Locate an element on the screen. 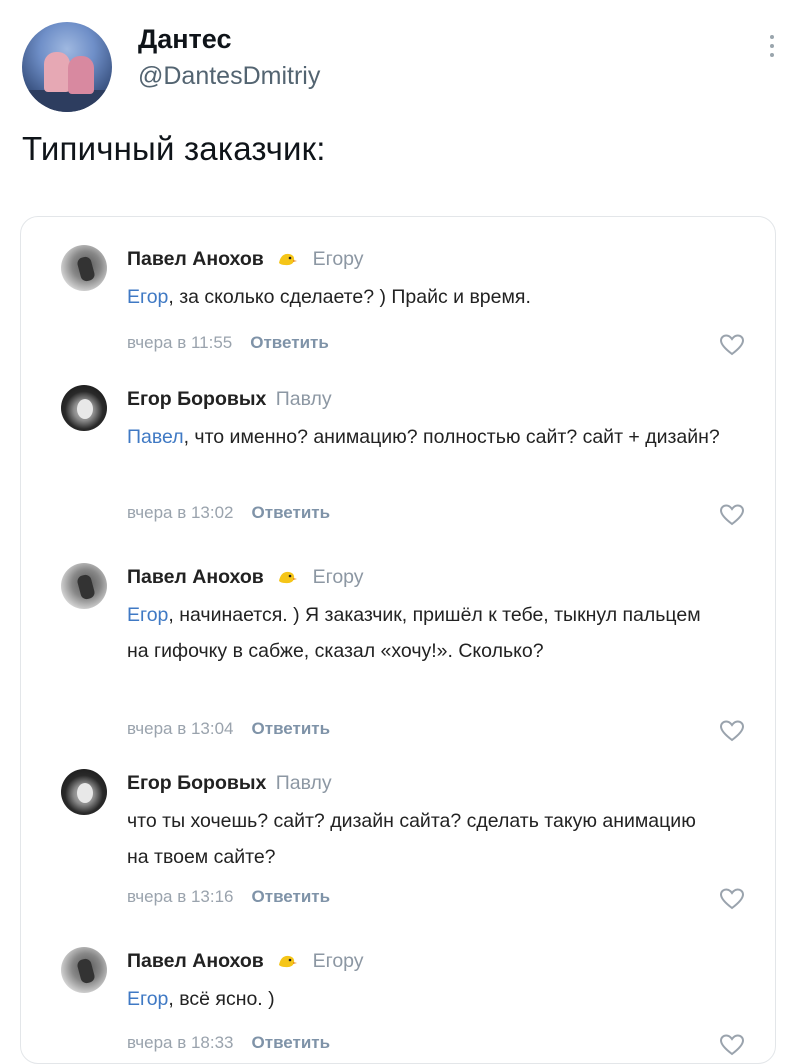  comment-time: вчера в 13:04 is located at coordinates (180, 728).